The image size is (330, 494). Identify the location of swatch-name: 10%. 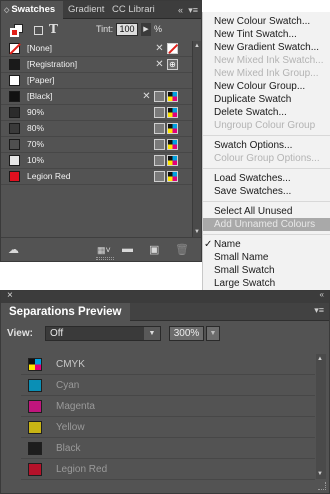
(36, 160).